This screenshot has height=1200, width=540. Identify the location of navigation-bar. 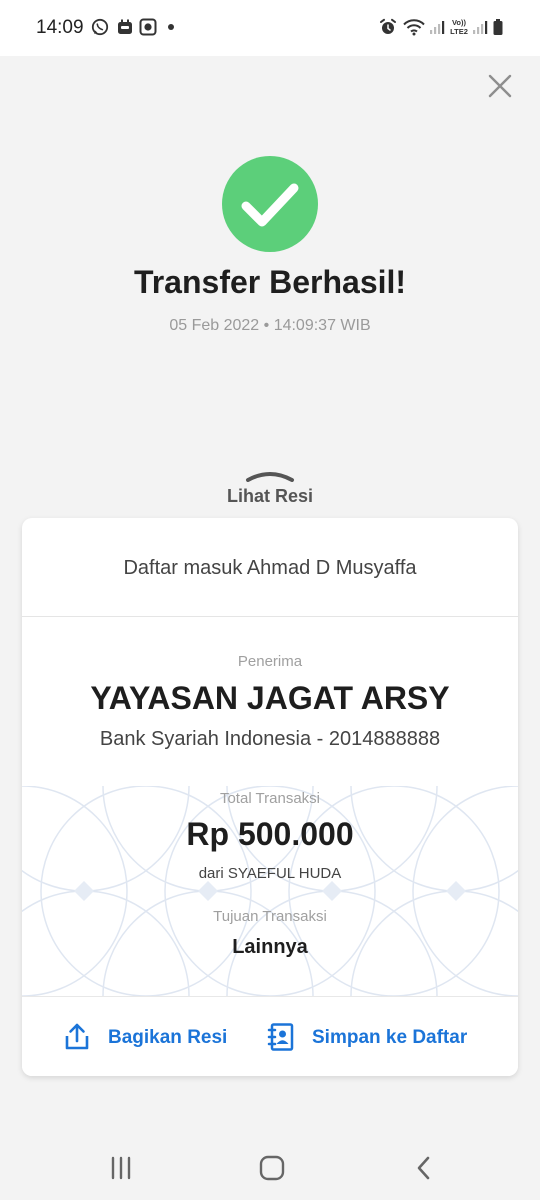
(270, 1168).